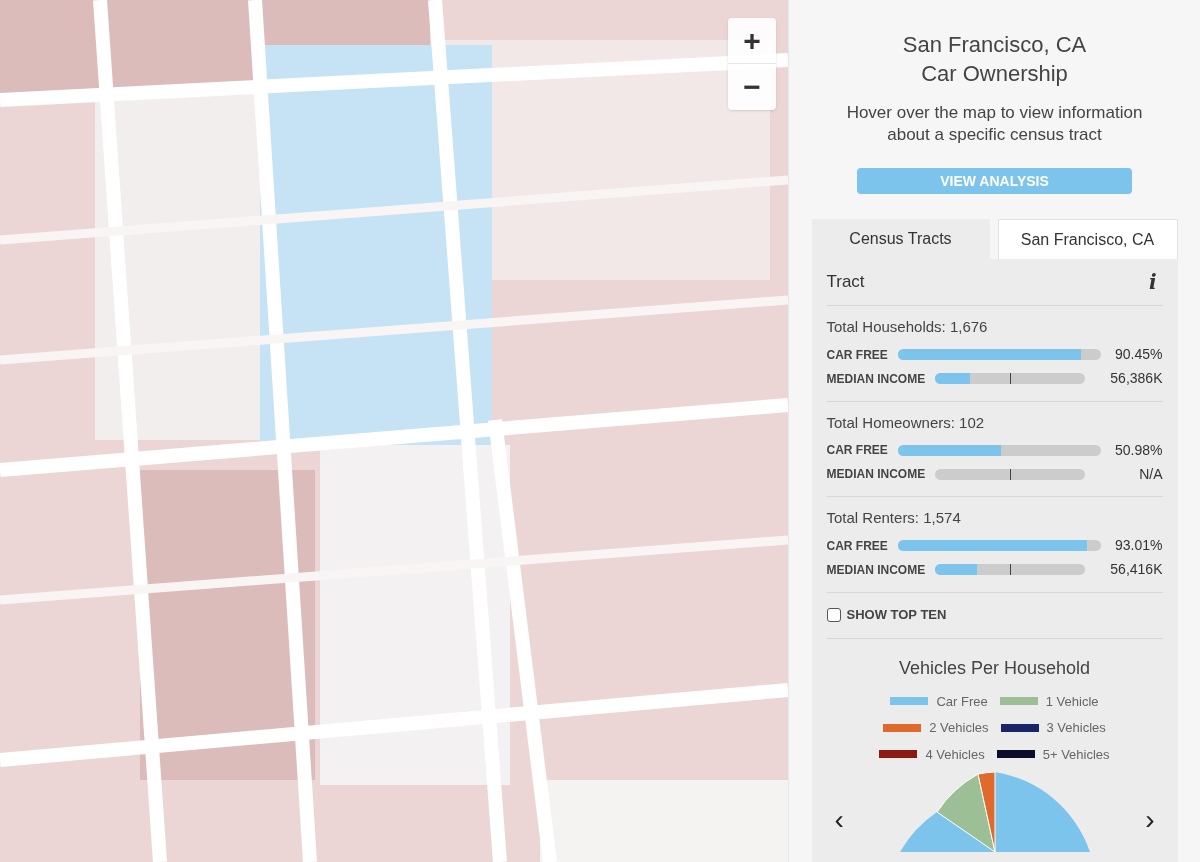  Describe the element at coordinates (994, 124) in the screenshot. I see `subtitle-text: Hover over the map to view information about a specific census tract` at that location.